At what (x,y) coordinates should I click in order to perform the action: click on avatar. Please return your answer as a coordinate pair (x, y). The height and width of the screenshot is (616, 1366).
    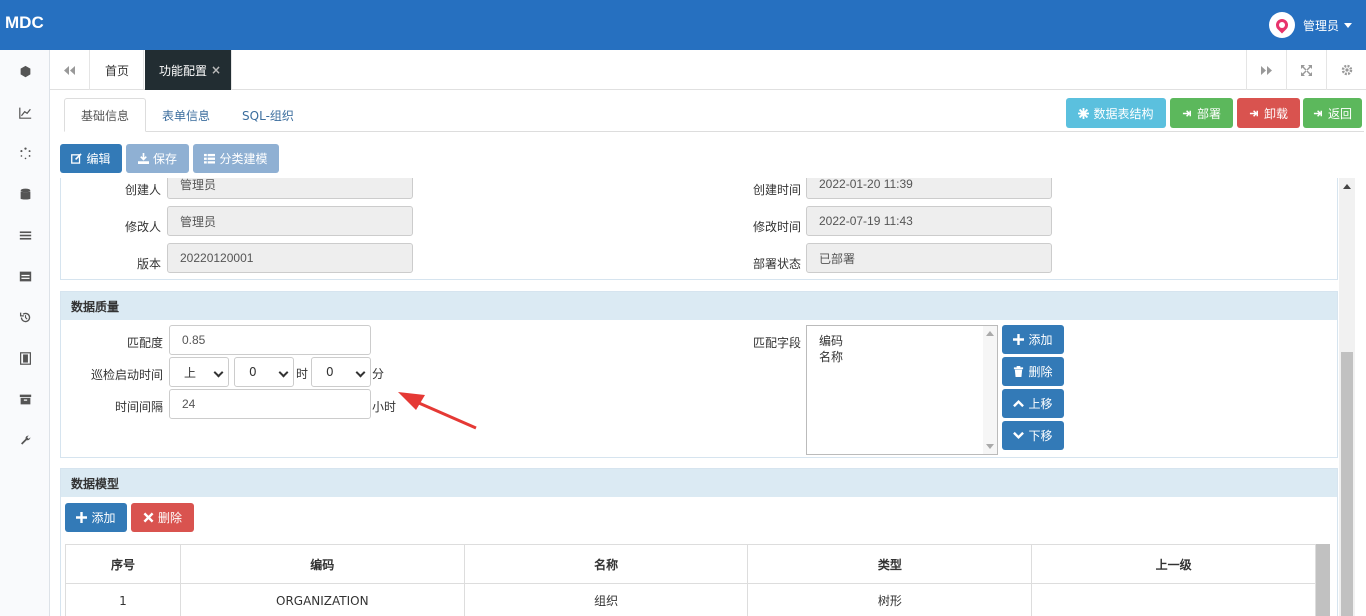
    Looking at the image, I should click on (1281, 25).